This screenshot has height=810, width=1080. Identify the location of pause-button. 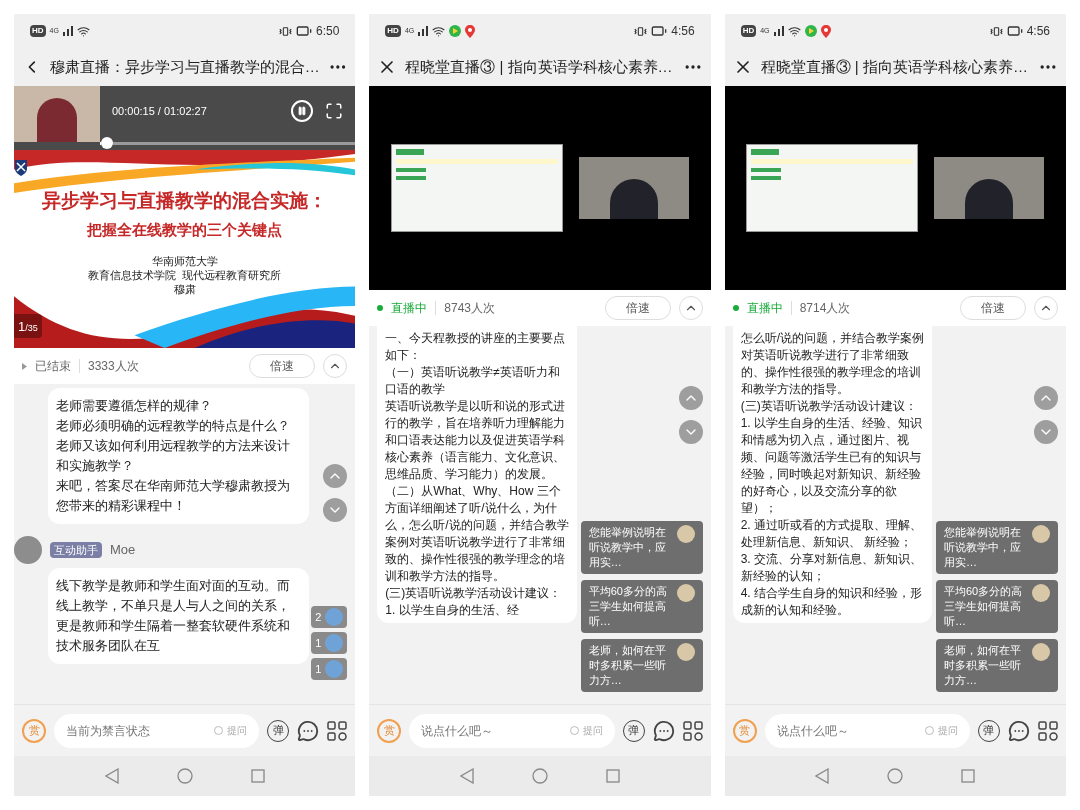
(302, 111).